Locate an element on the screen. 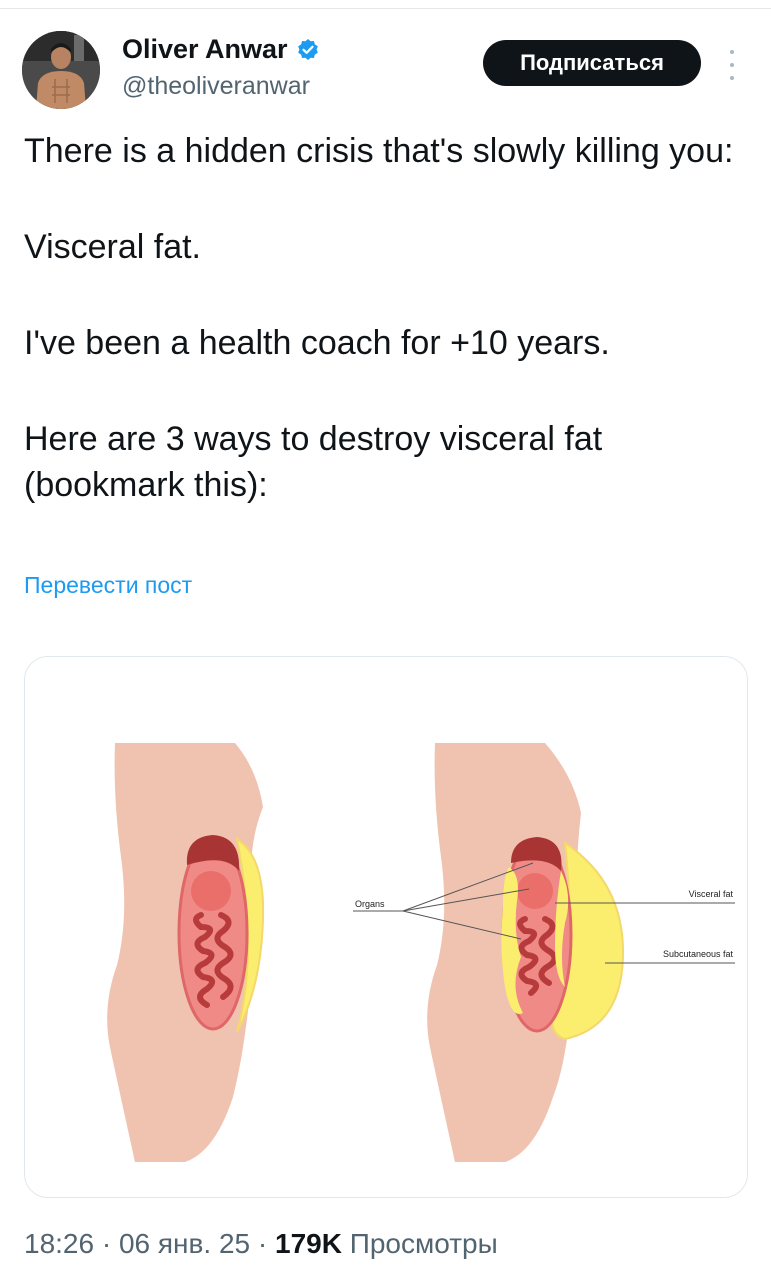  more-vertical-icon is located at coordinates (732, 65).